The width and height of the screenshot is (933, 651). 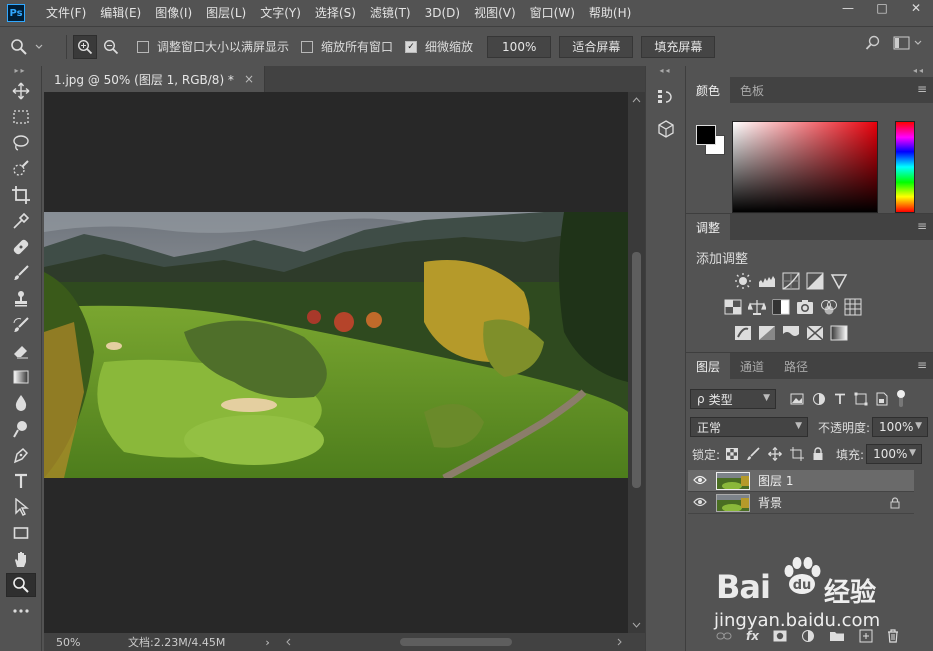 What do you see at coordinates (21, 377) in the screenshot?
I see `gradient-tool` at bounding box center [21, 377].